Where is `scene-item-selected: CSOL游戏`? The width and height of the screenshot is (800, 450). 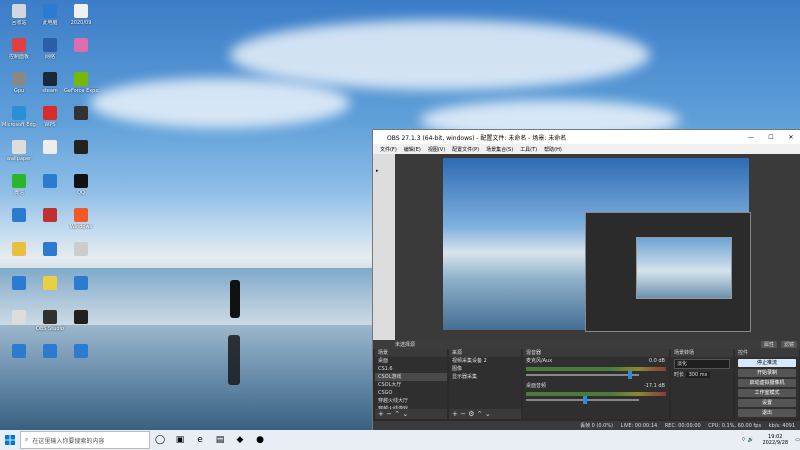 scene-item-selected: CSOL游戏 is located at coordinates (411, 377).